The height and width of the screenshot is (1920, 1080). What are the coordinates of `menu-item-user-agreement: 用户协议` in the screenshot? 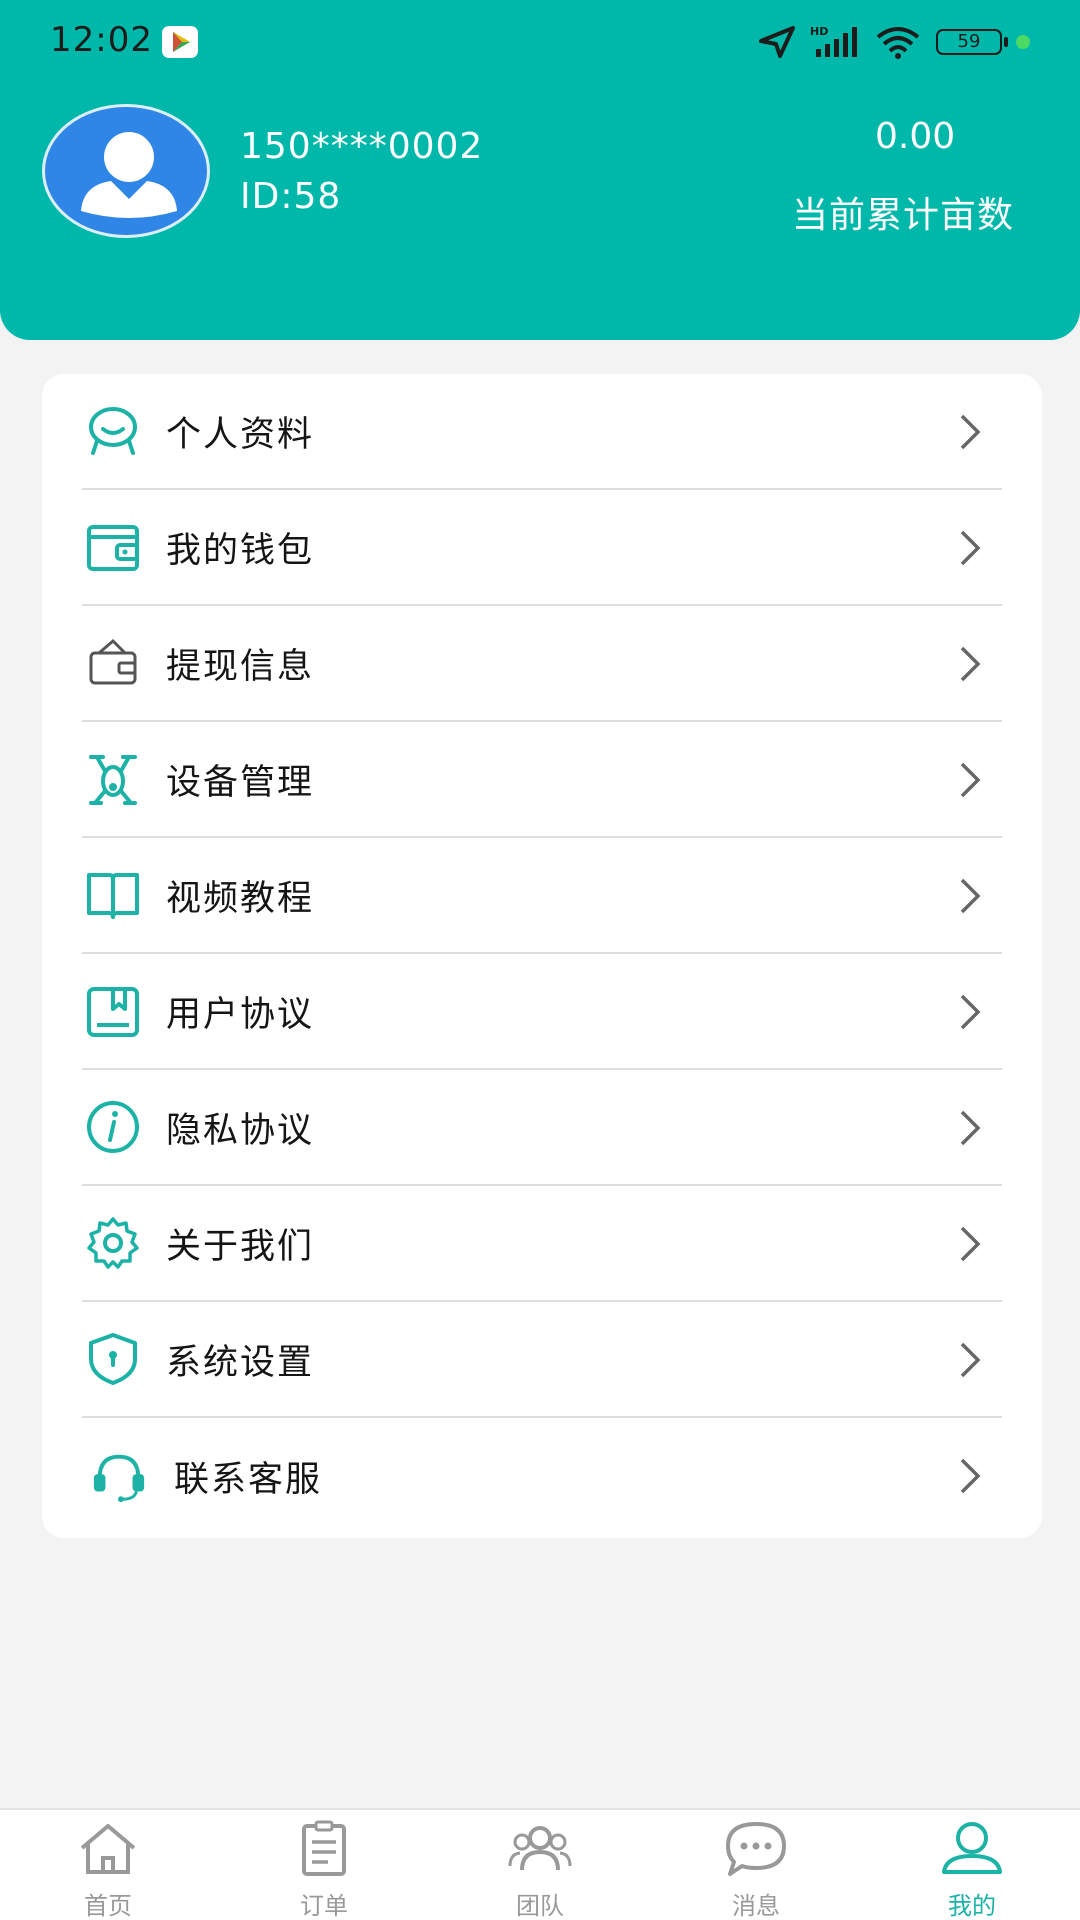 It's located at (542, 1012).